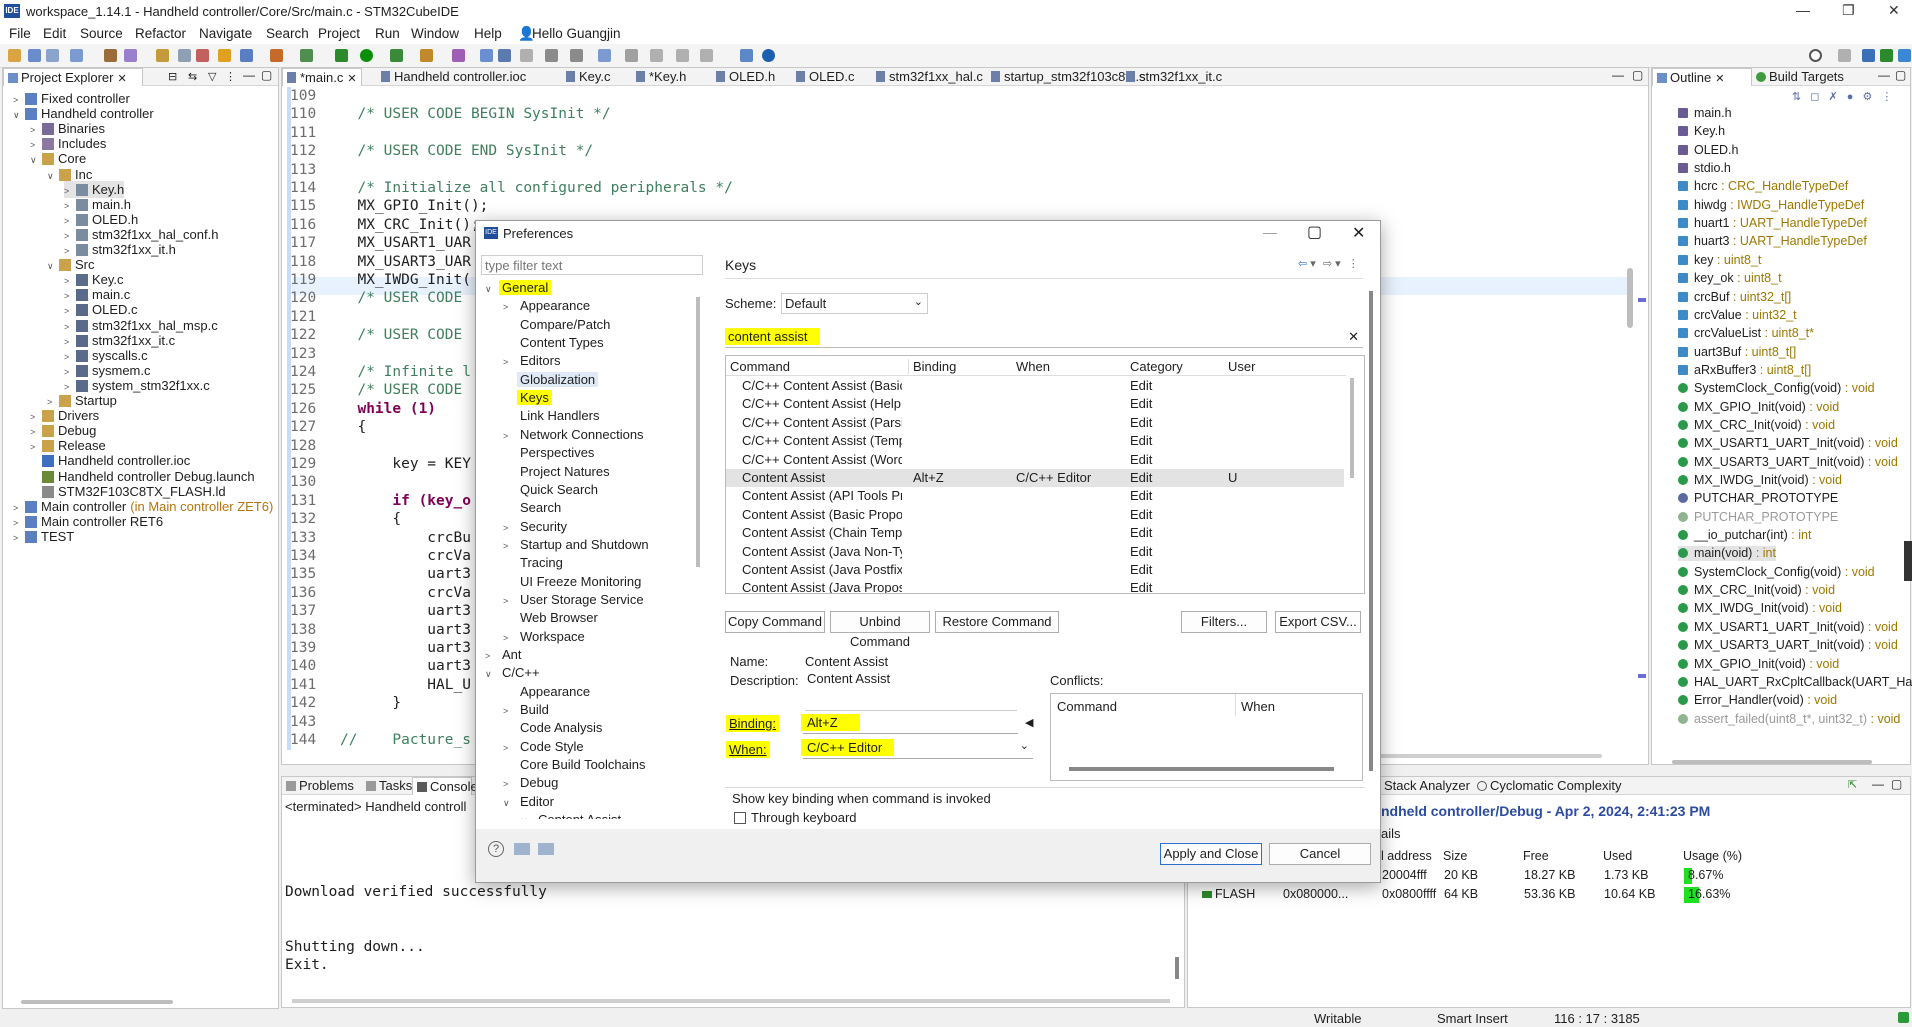 The width and height of the screenshot is (1912, 1027). Describe the element at coordinates (320, 786) in the screenshot. I see `tab-problems: Problems` at that location.